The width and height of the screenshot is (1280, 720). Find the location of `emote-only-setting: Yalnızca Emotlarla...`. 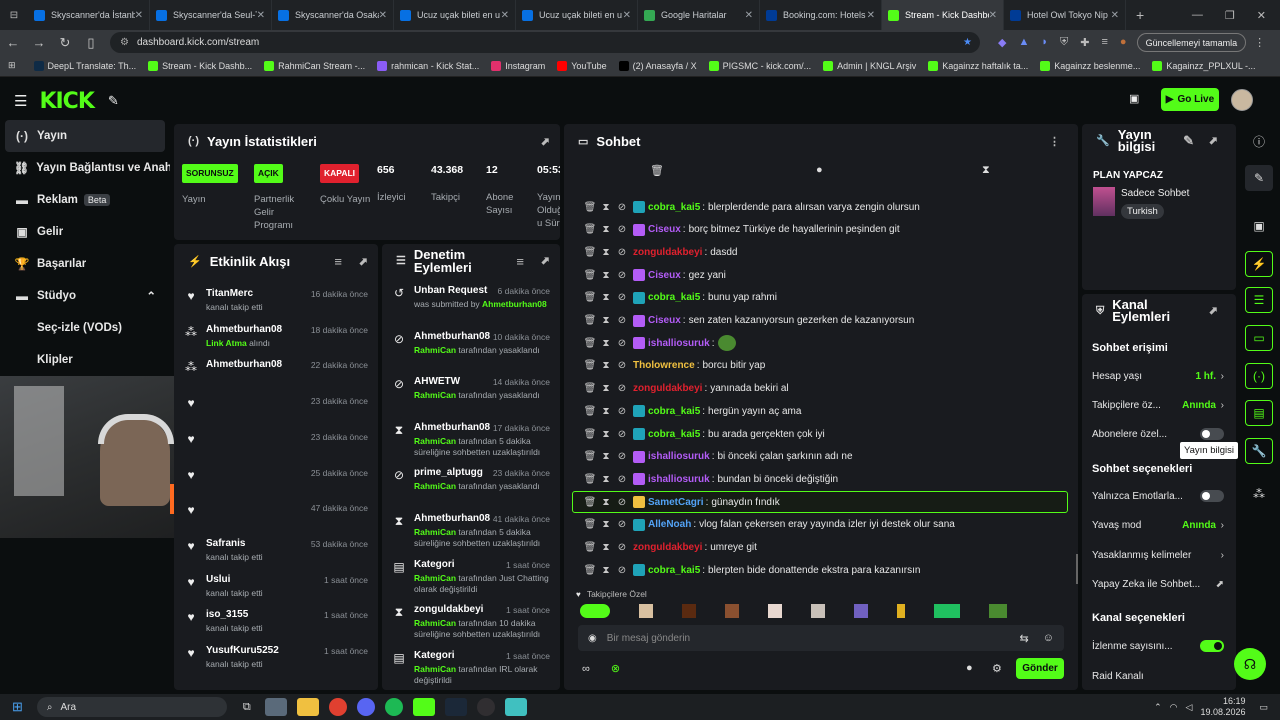

emote-only-setting: Yalnızca Emotlarla... is located at coordinates (1158, 496).